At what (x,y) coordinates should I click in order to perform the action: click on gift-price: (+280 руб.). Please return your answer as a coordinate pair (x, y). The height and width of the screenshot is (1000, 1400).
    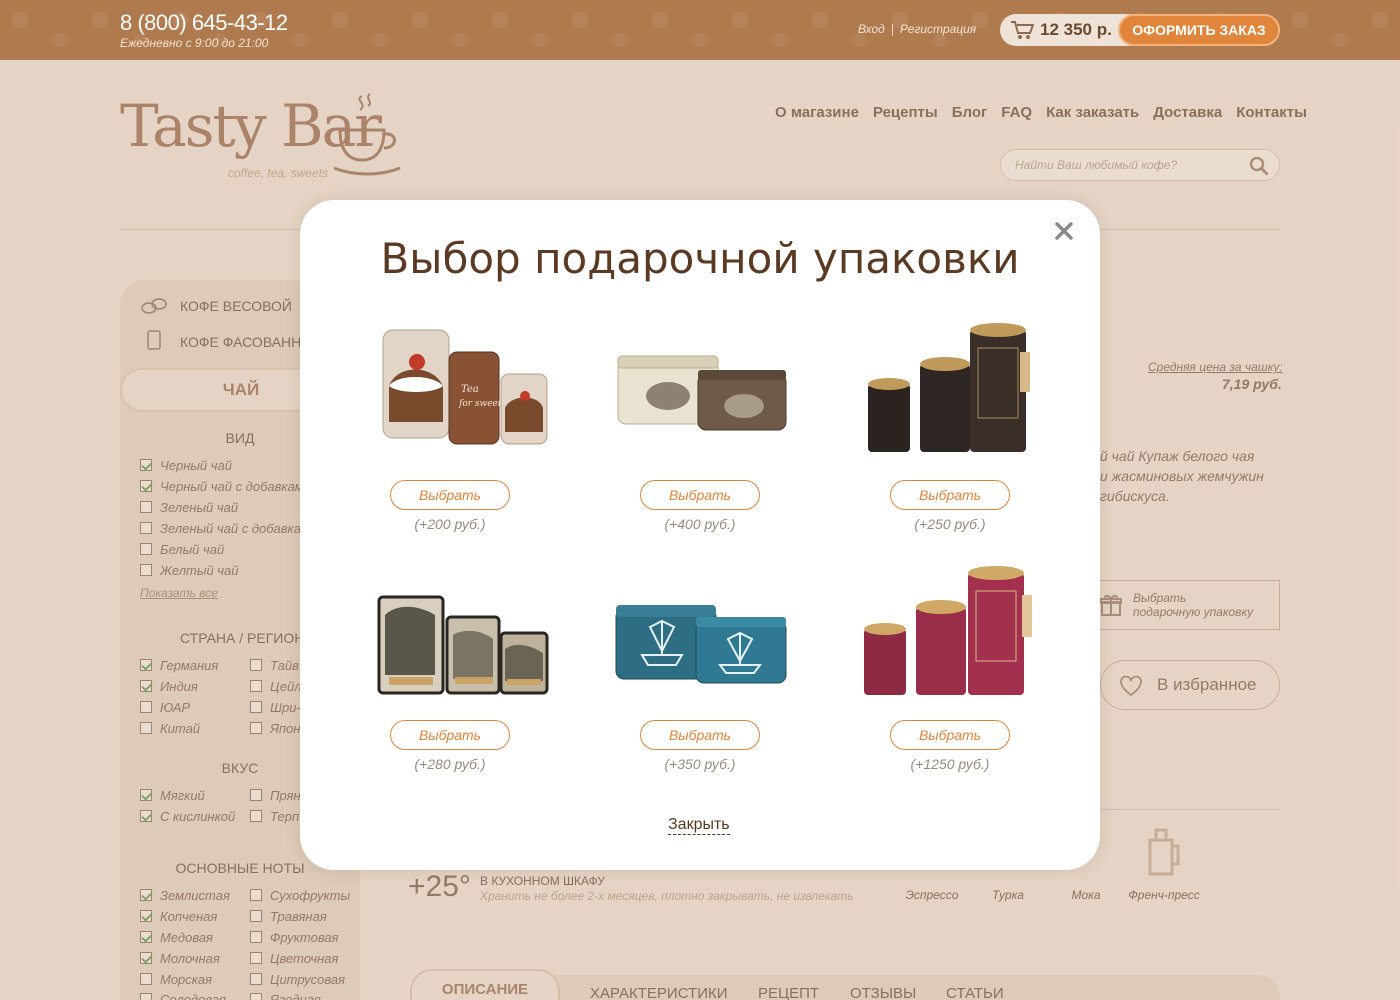
    Looking at the image, I should click on (450, 764).